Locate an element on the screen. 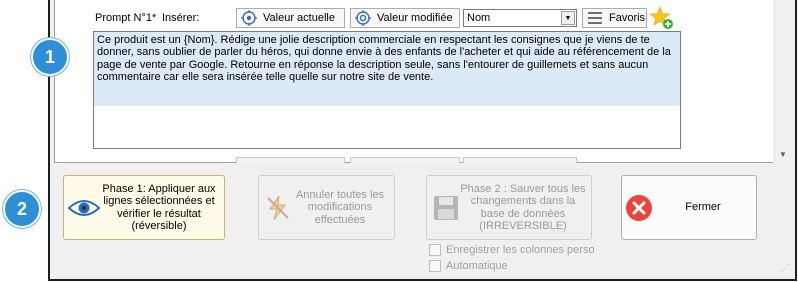 The image size is (798, 282). prompt-label: Prompt N°1* is located at coordinates (126, 18).